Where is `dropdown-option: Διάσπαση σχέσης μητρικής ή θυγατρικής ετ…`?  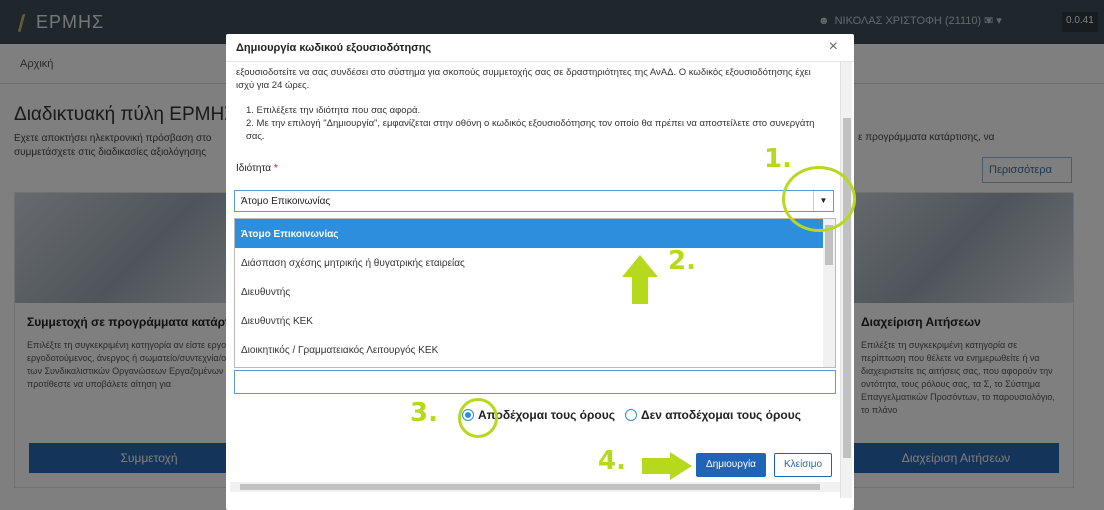
dropdown-option: Διάσπαση σχέσης μητρικής ή θυγατρικής ετ… is located at coordinates (535, 262).